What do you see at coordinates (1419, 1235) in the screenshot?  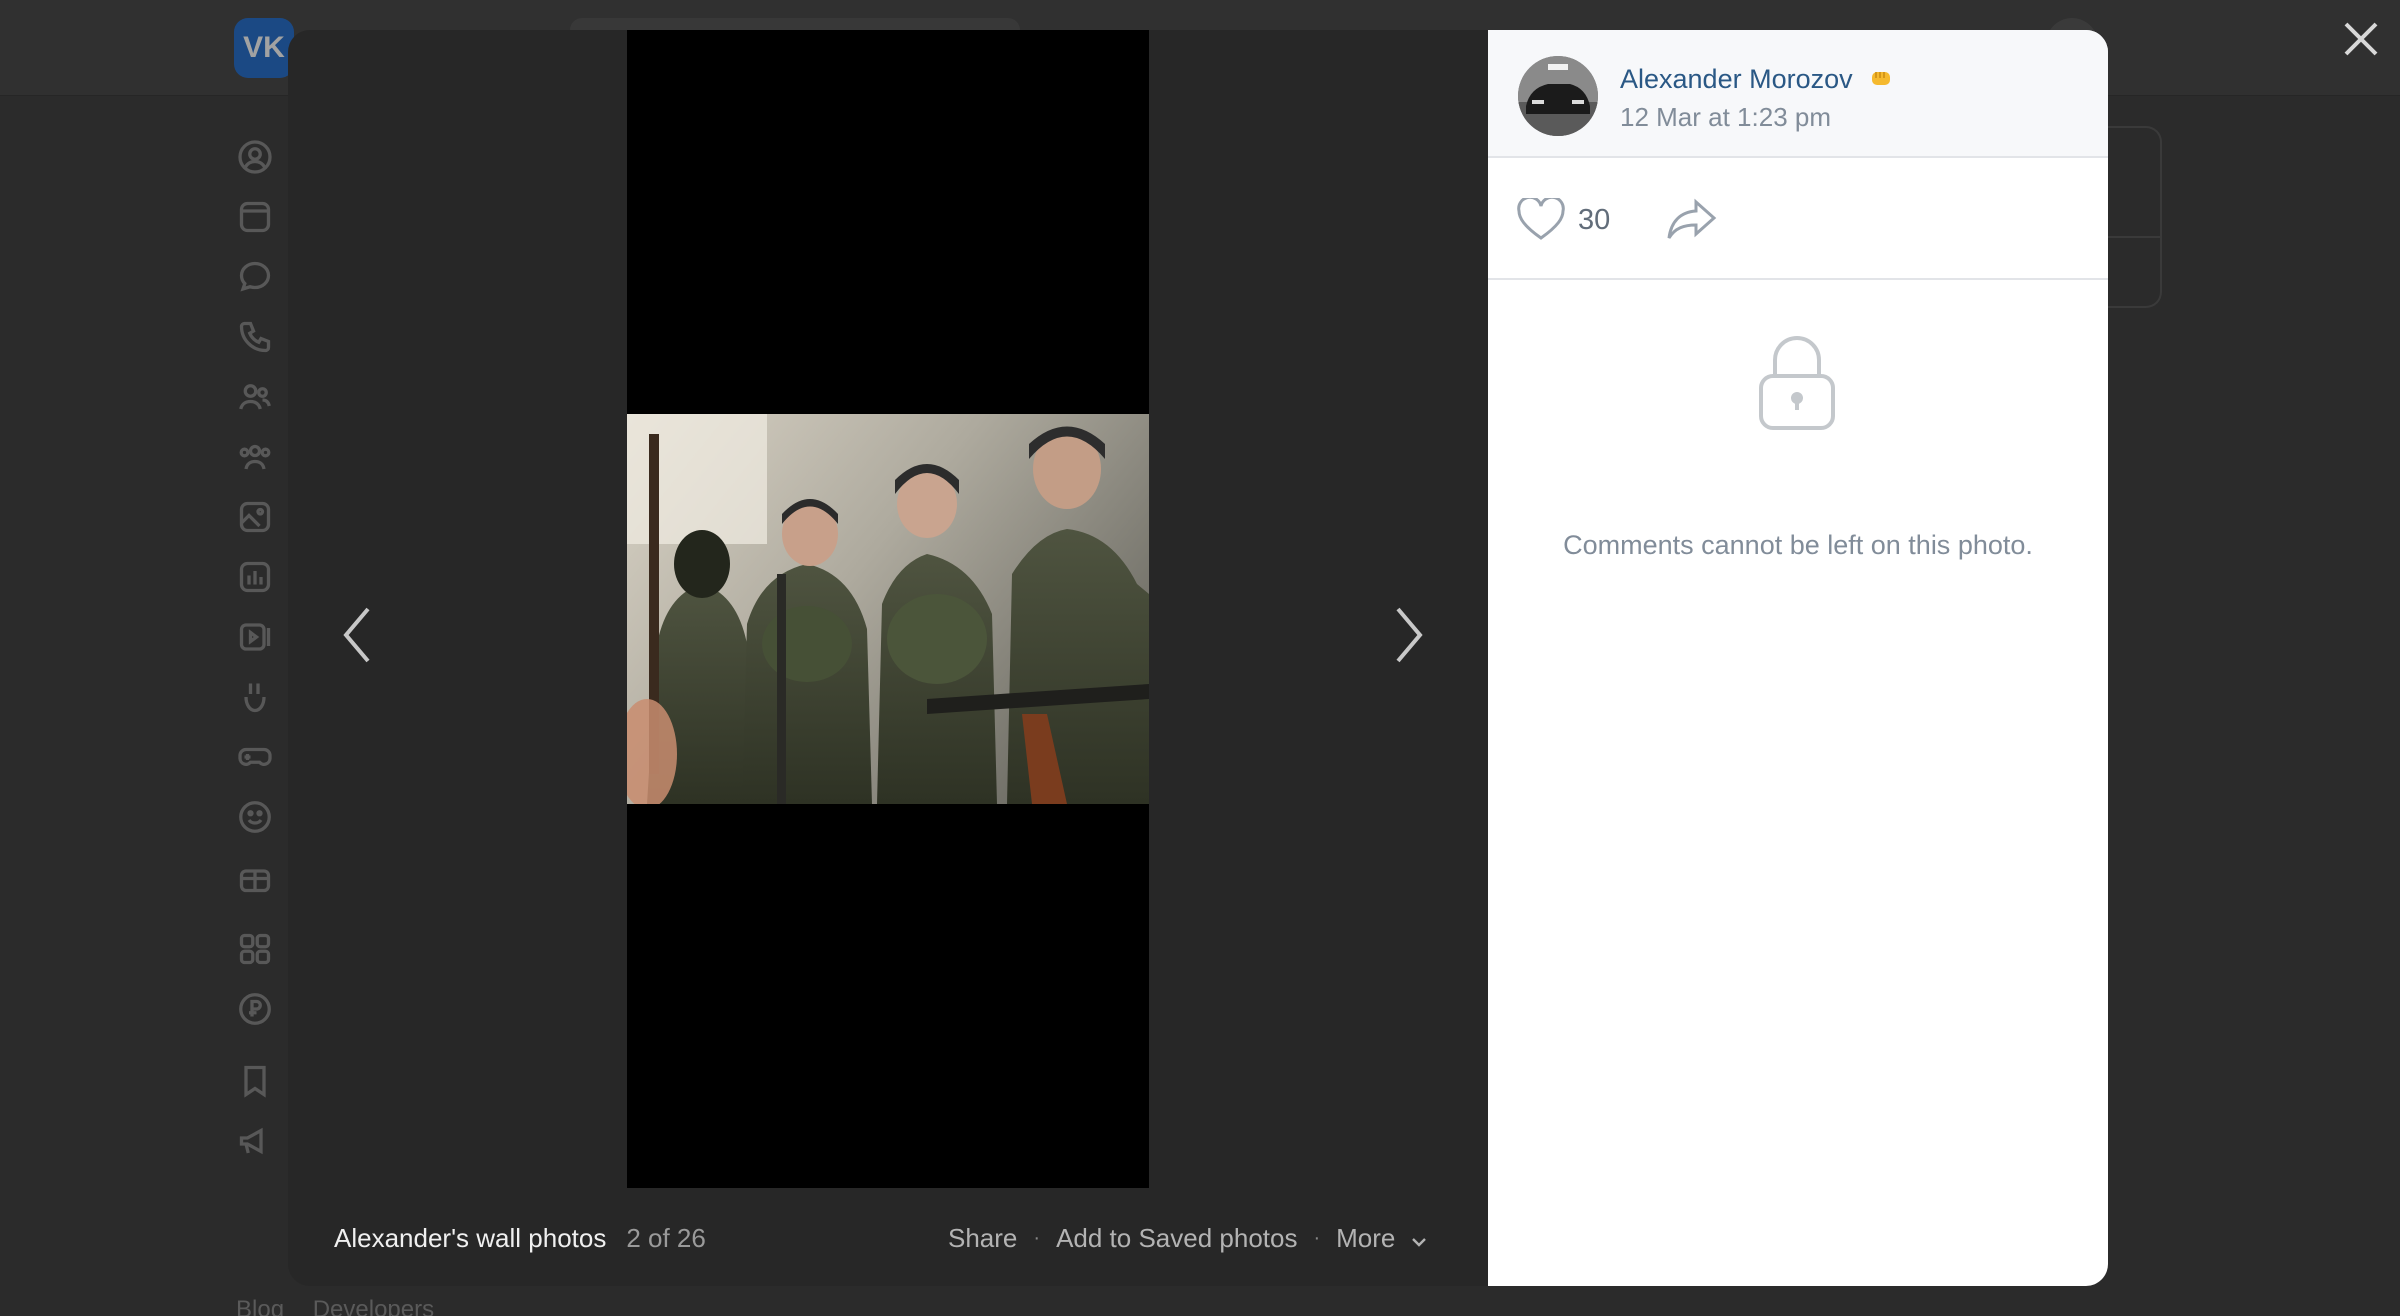 I see `chevron-down-icon` at bounding box center [1419, 1235].